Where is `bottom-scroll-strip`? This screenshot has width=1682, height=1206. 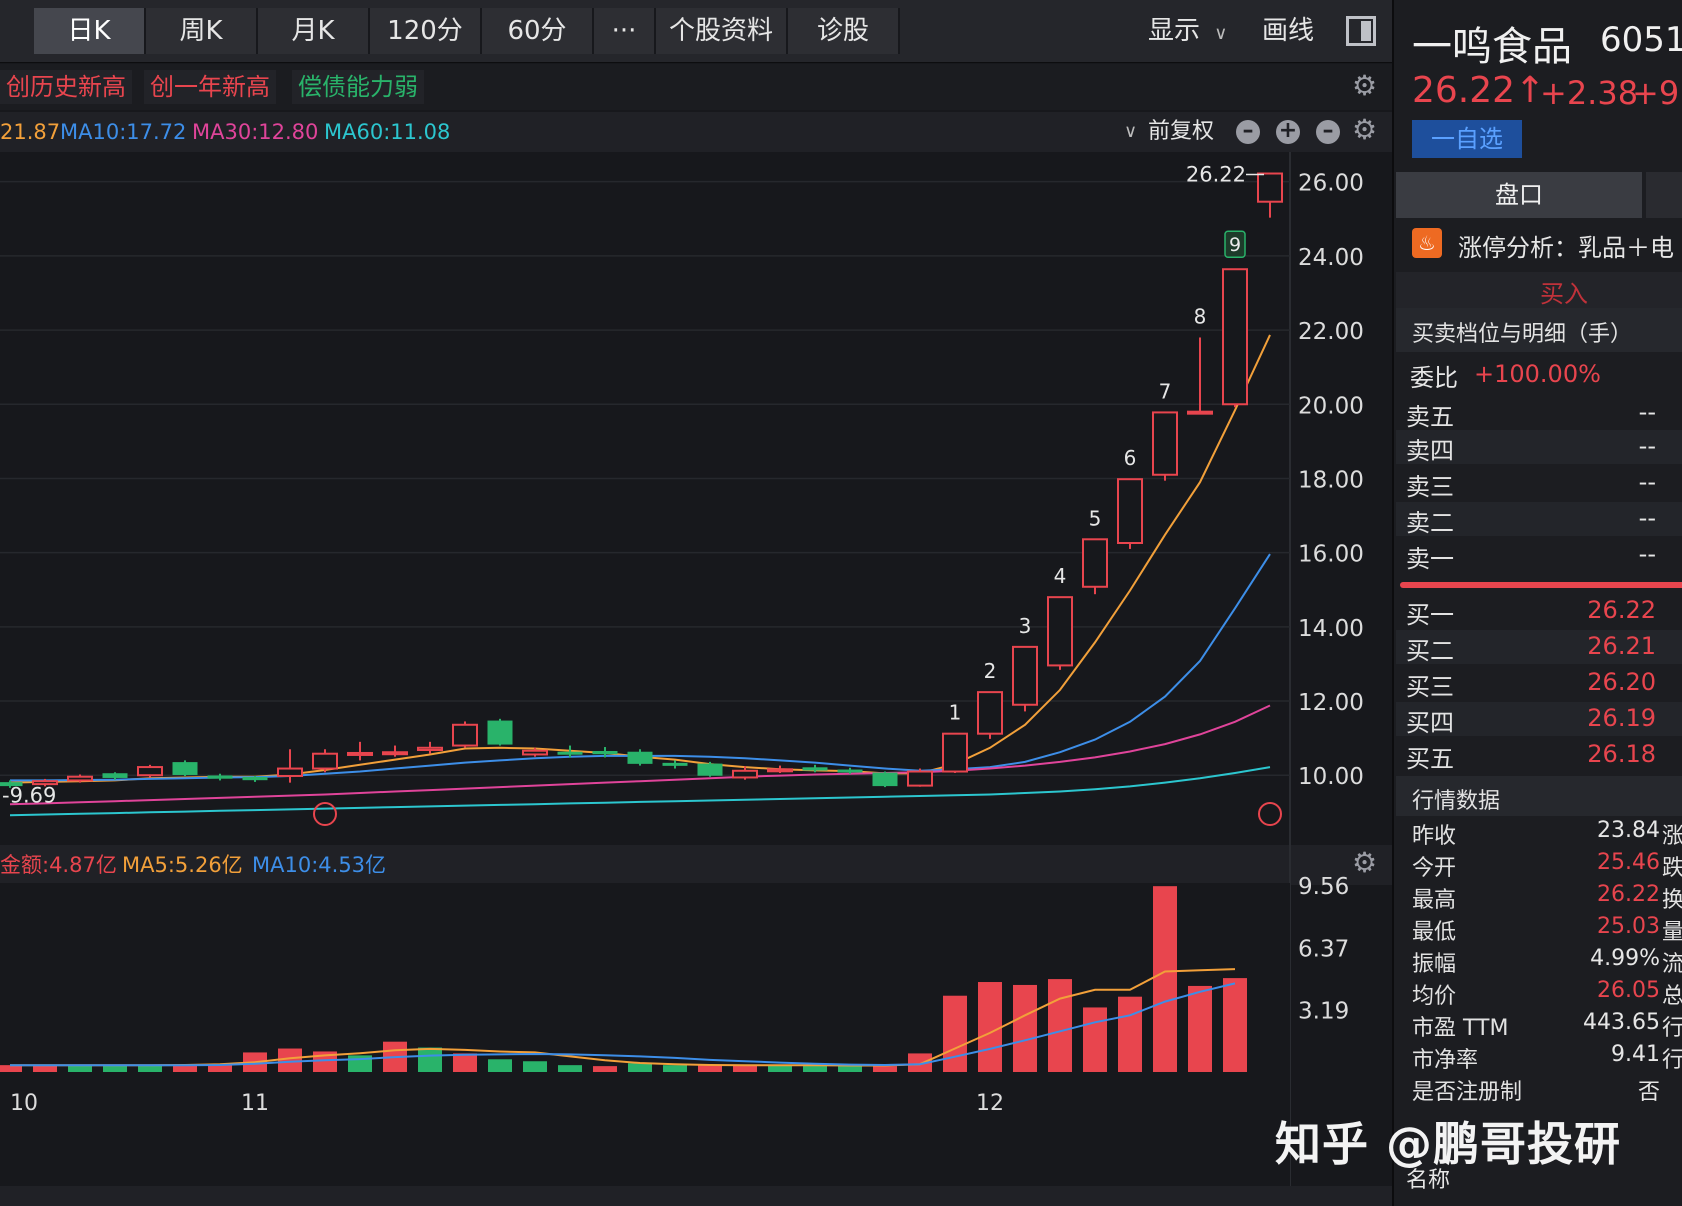
bottom-scroll-strip is located at coordinates (696, 1196).